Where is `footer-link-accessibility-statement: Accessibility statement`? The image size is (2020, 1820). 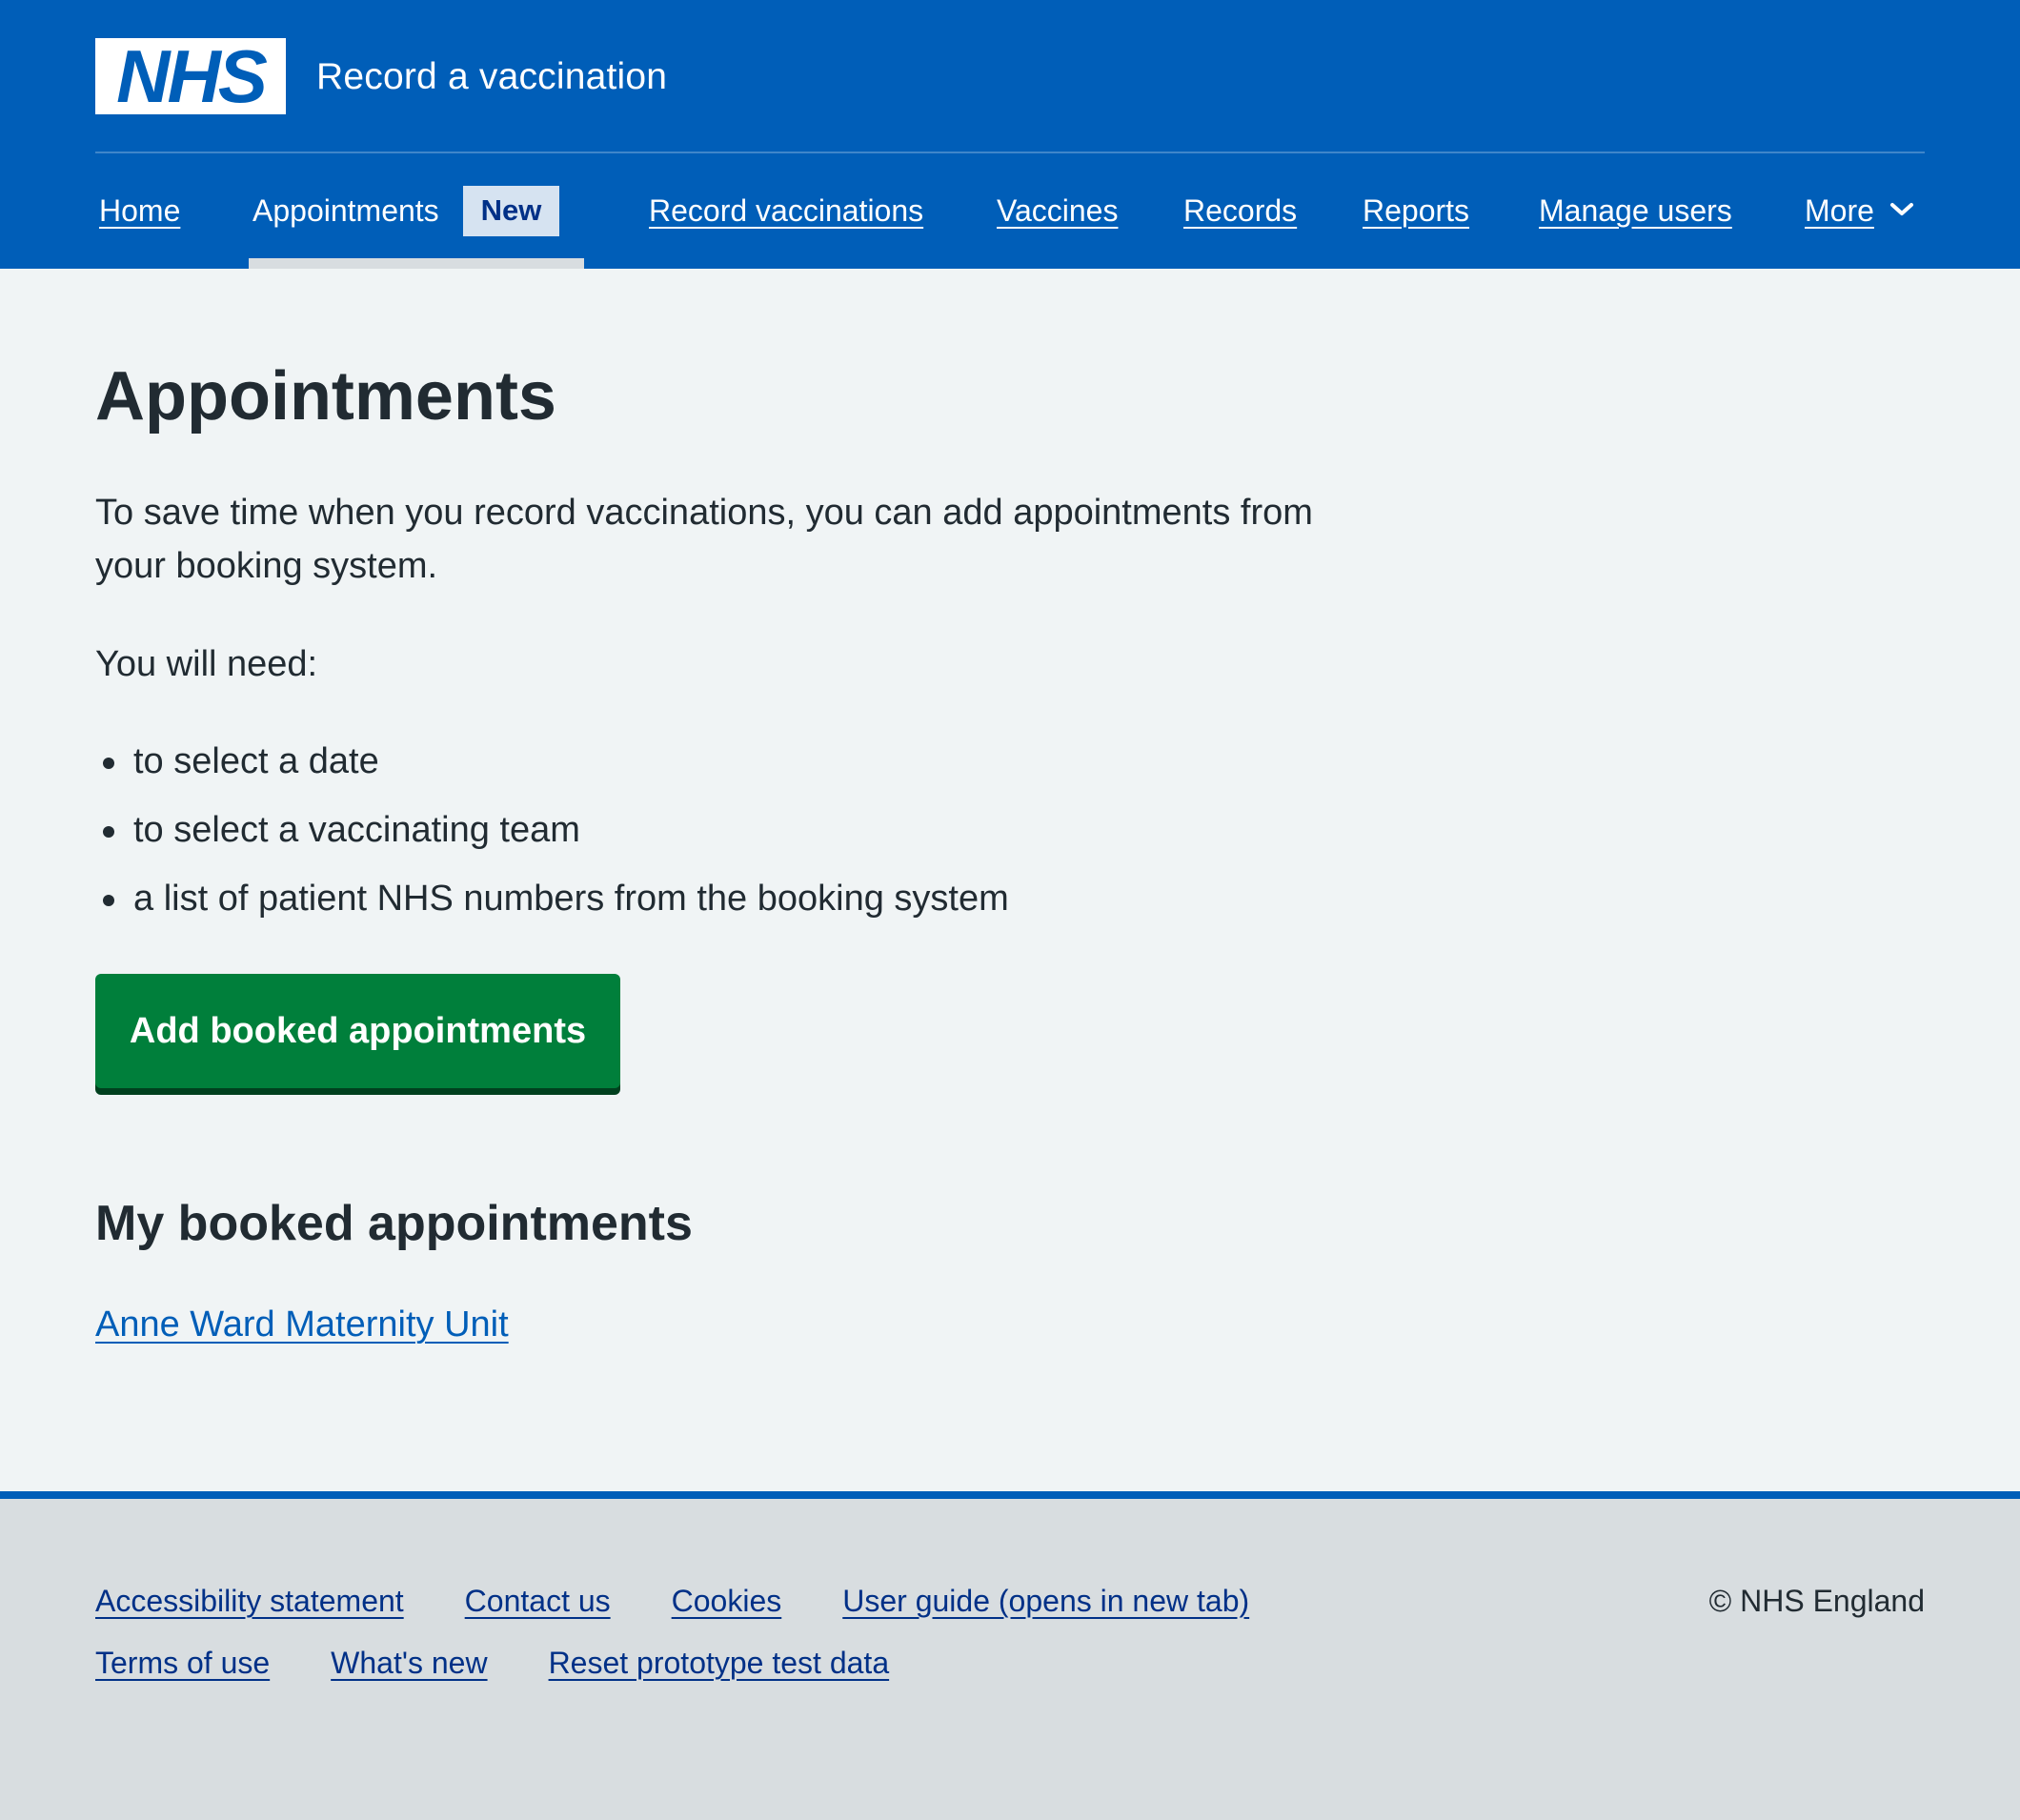 footer-link-accessibility-statement: Accessibility statement is located at coordinates (250, 1602).